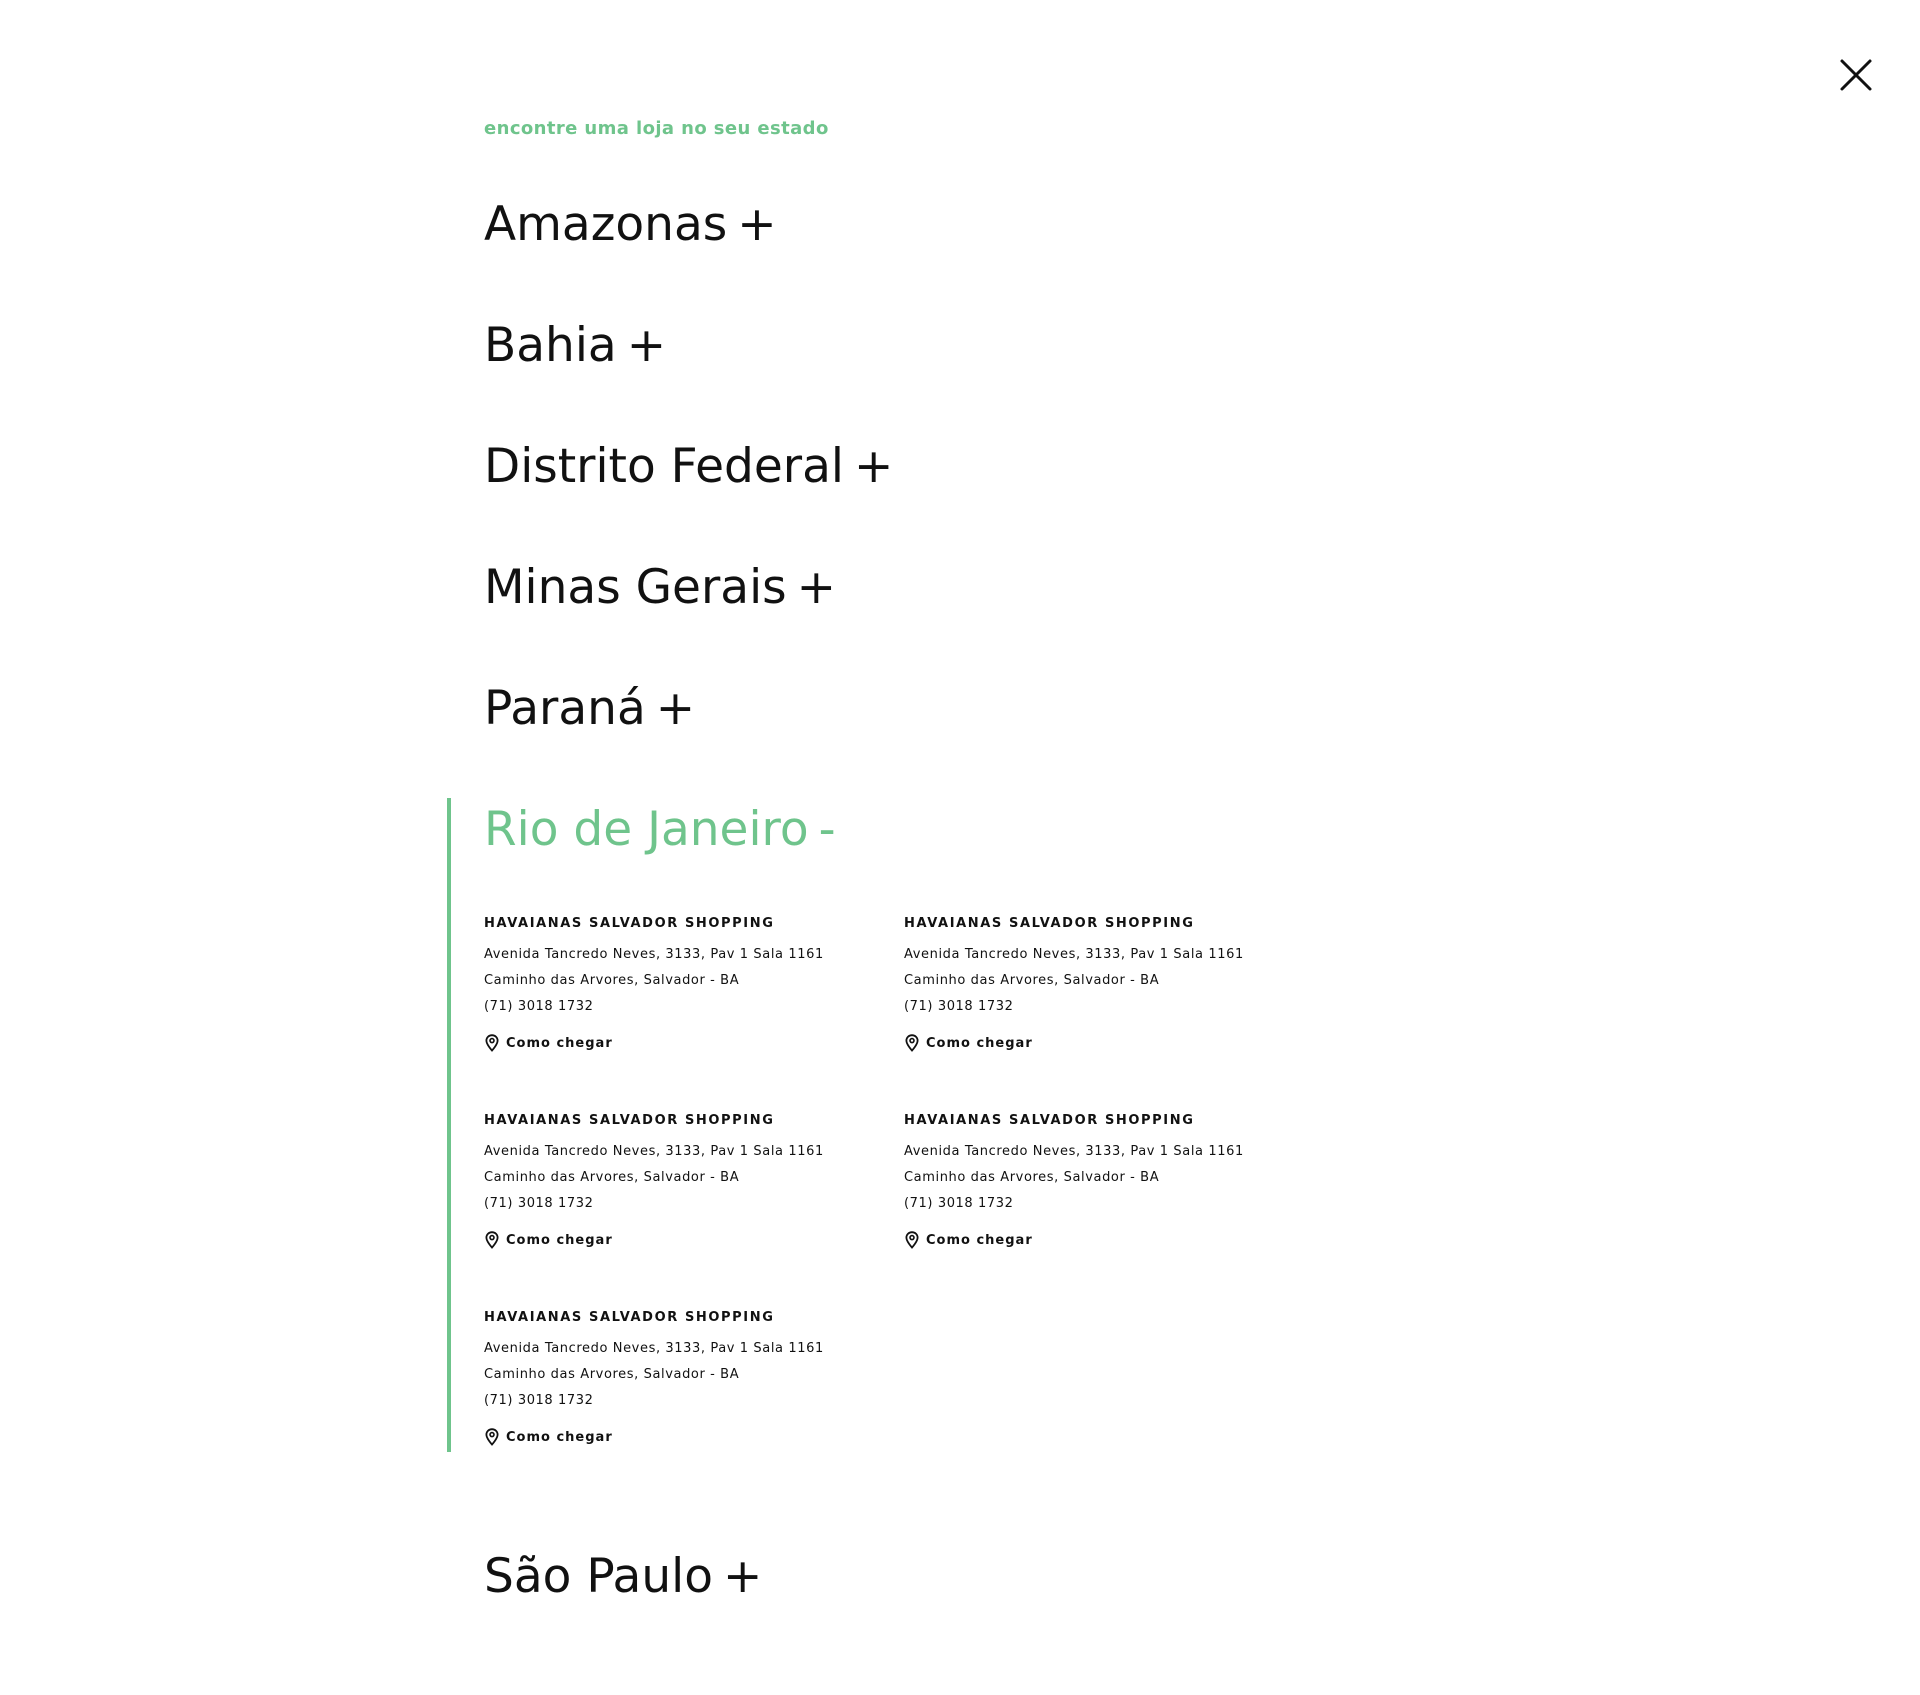 This screenshot has width=1920, height=1695. I want to click on state-toggle-sao-paulo: São Paulo +, so click(623, 1577).